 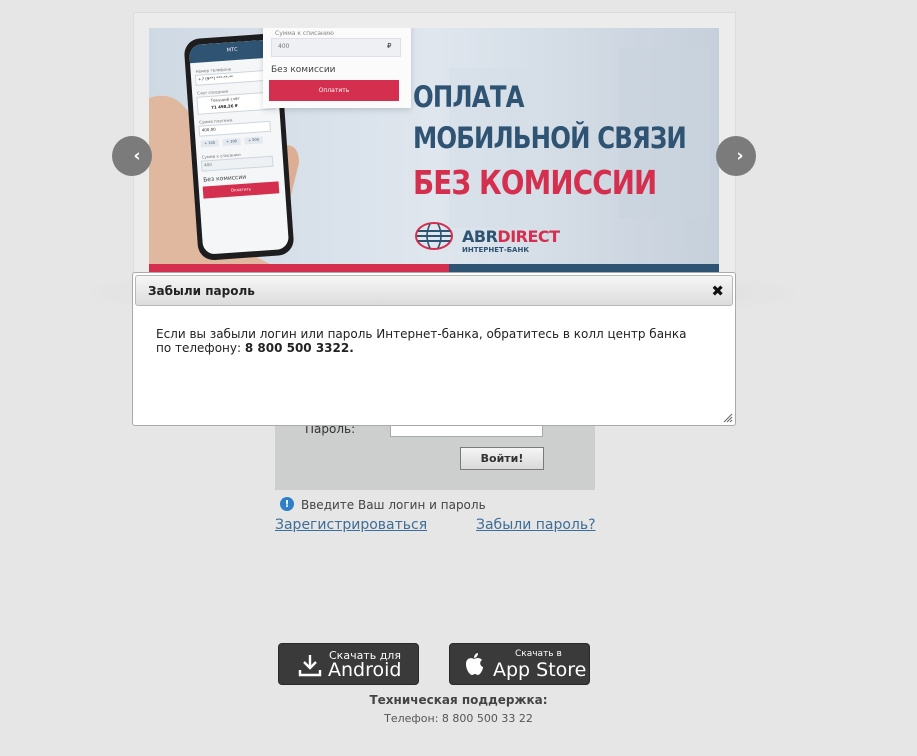 I want to click on phone-pay-button: Оплатить, so click(x=241, y=190).